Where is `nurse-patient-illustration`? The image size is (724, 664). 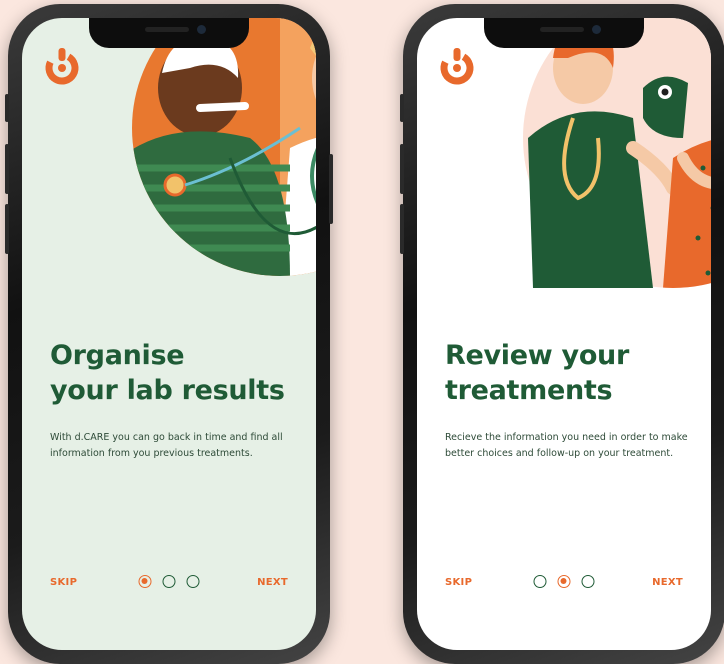
nurse-patient-illustration is located at coordinates (617, 153).